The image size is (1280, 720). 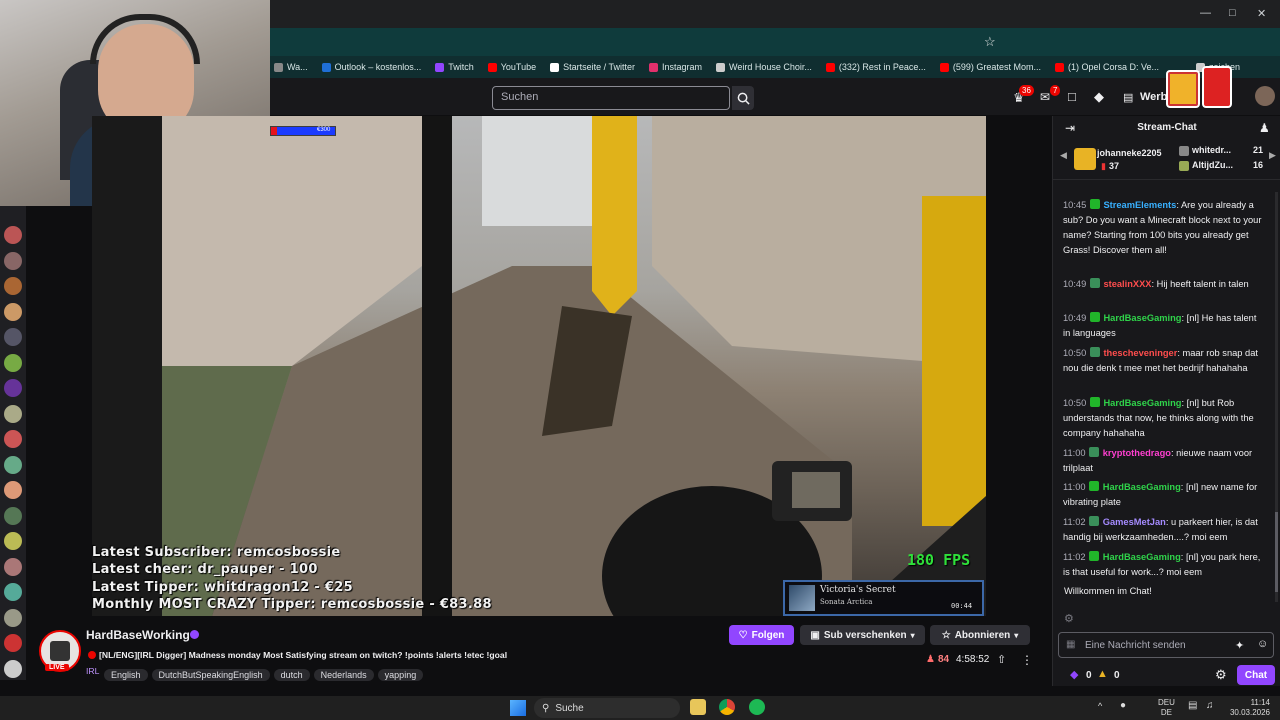 What do you see at coordinates (1069, 618) in the screenshot?
I see `settings-gear-icon: ⚙` at bounding box center [1069, 618].